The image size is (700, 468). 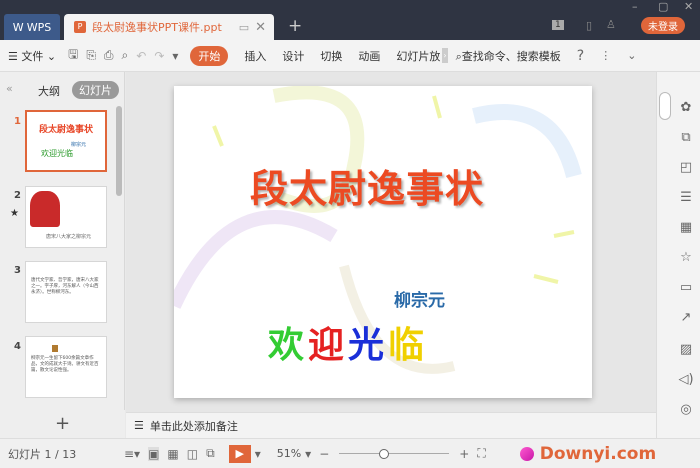 I want to click on slide-number: 2, so click(x=17, y=195).